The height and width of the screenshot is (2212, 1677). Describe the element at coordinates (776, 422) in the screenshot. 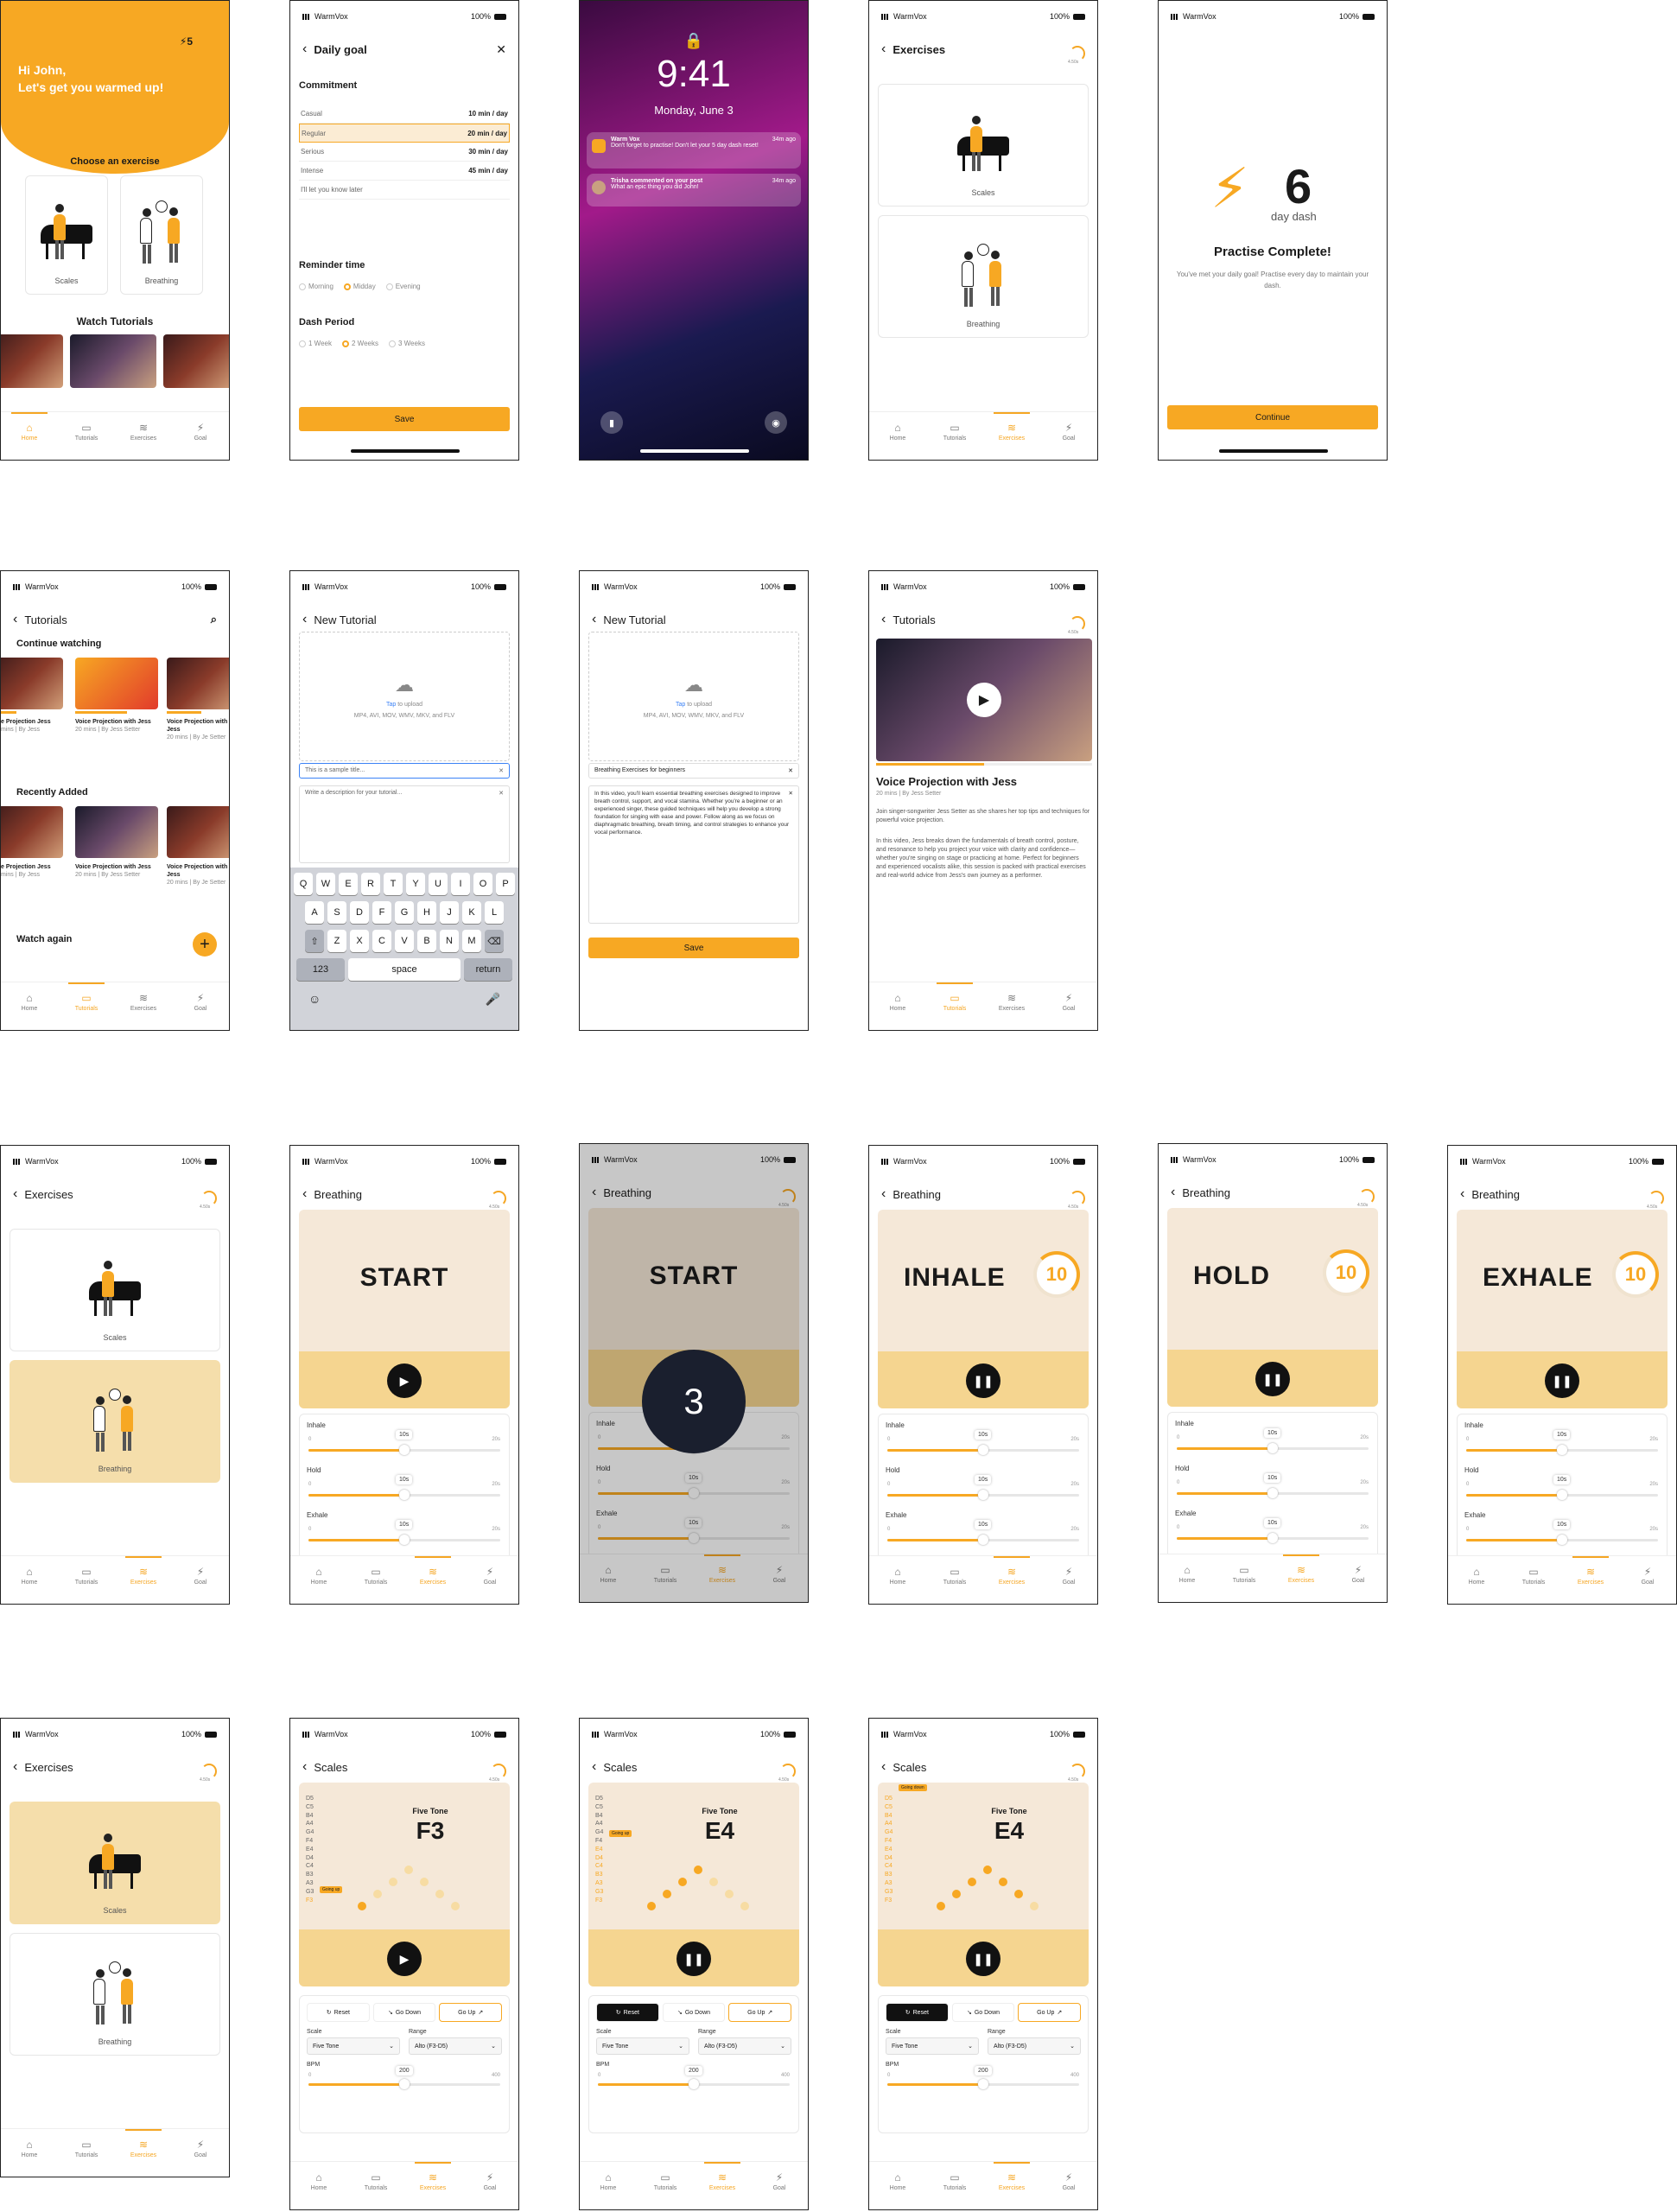

I see `camera-icon: ◉` at that location.